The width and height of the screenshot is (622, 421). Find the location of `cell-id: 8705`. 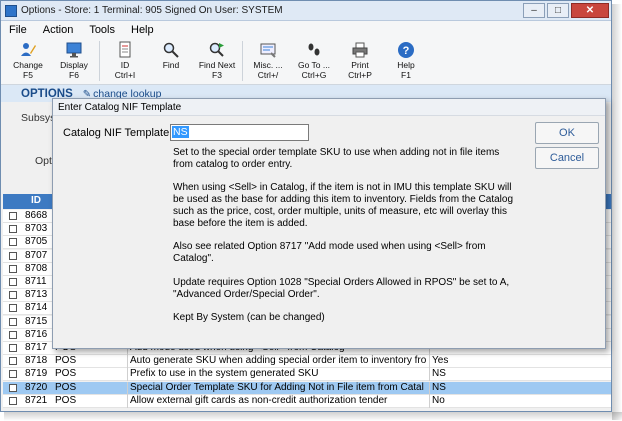

cell-id: 8705 is located at coordinates (36, 242).